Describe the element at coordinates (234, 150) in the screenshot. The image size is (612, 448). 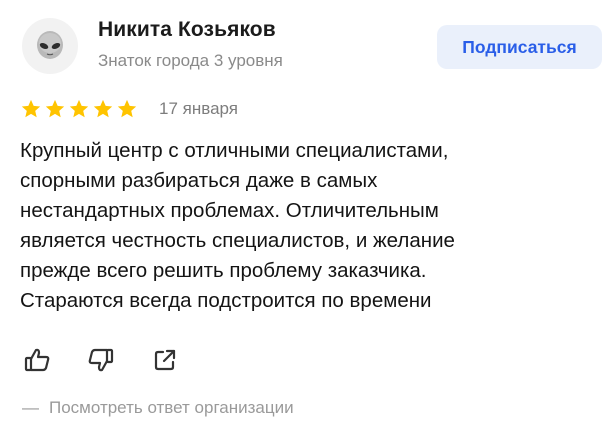
I see `review-text-line: Крупный центр с отличными специалистами,` at that location.